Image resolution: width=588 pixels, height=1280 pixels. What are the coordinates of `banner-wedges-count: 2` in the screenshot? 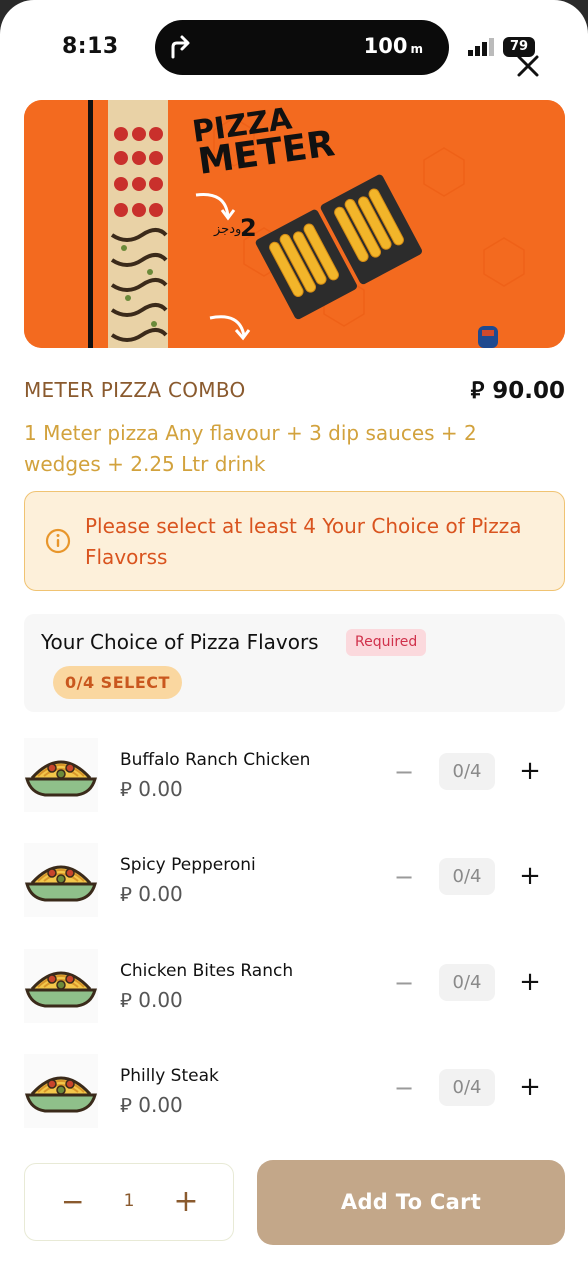 It's located at (248, 228).